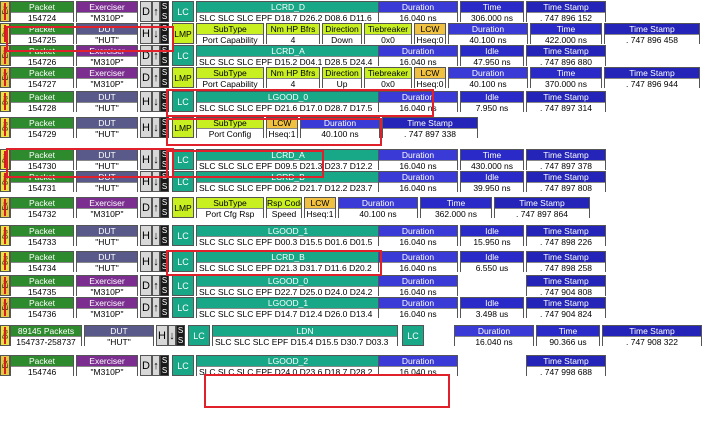  Describe the element at coordinates (492, 236) in the screenshot. I see `idle-cell: Idle 15.950 ns` at that location.